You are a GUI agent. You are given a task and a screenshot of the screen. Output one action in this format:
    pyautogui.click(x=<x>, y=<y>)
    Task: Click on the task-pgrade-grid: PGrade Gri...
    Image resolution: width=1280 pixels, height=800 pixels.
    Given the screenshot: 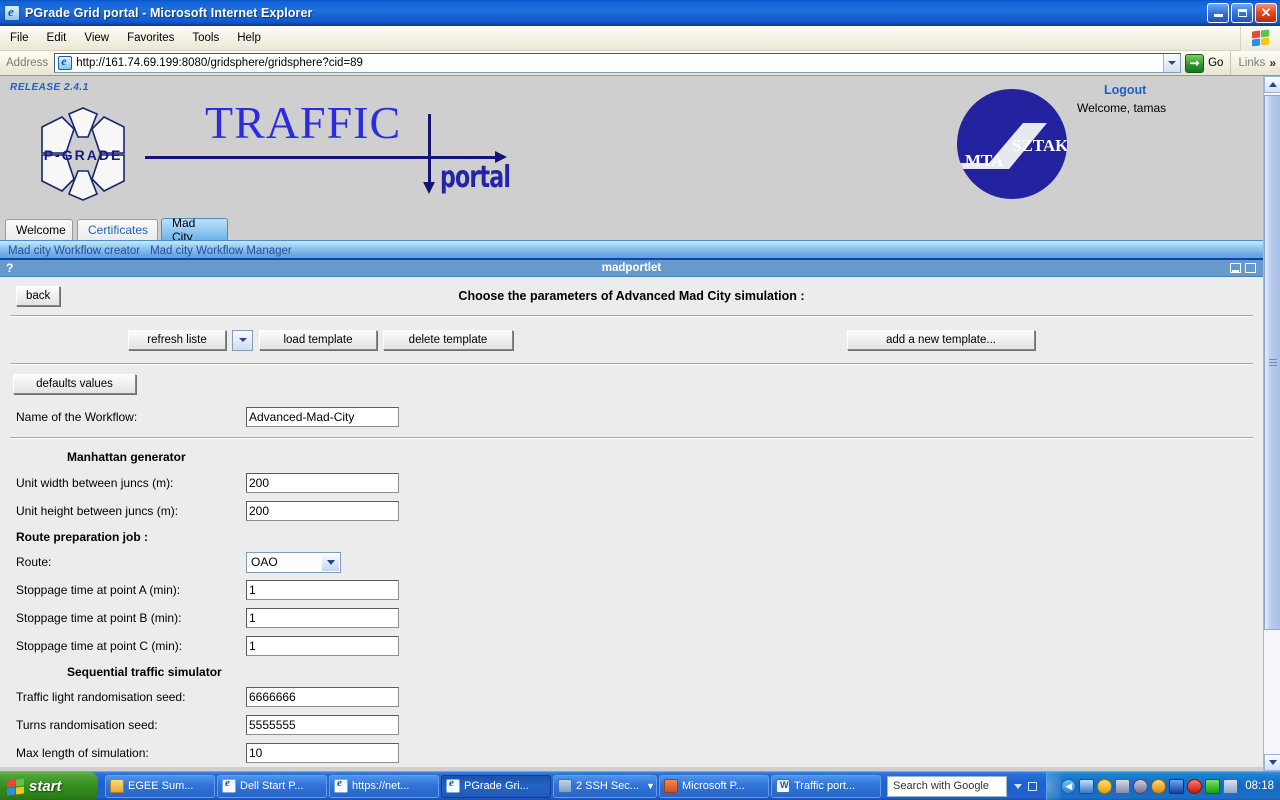 What is the action you would take?
    pyautogui.click(x=496, y=786)
    